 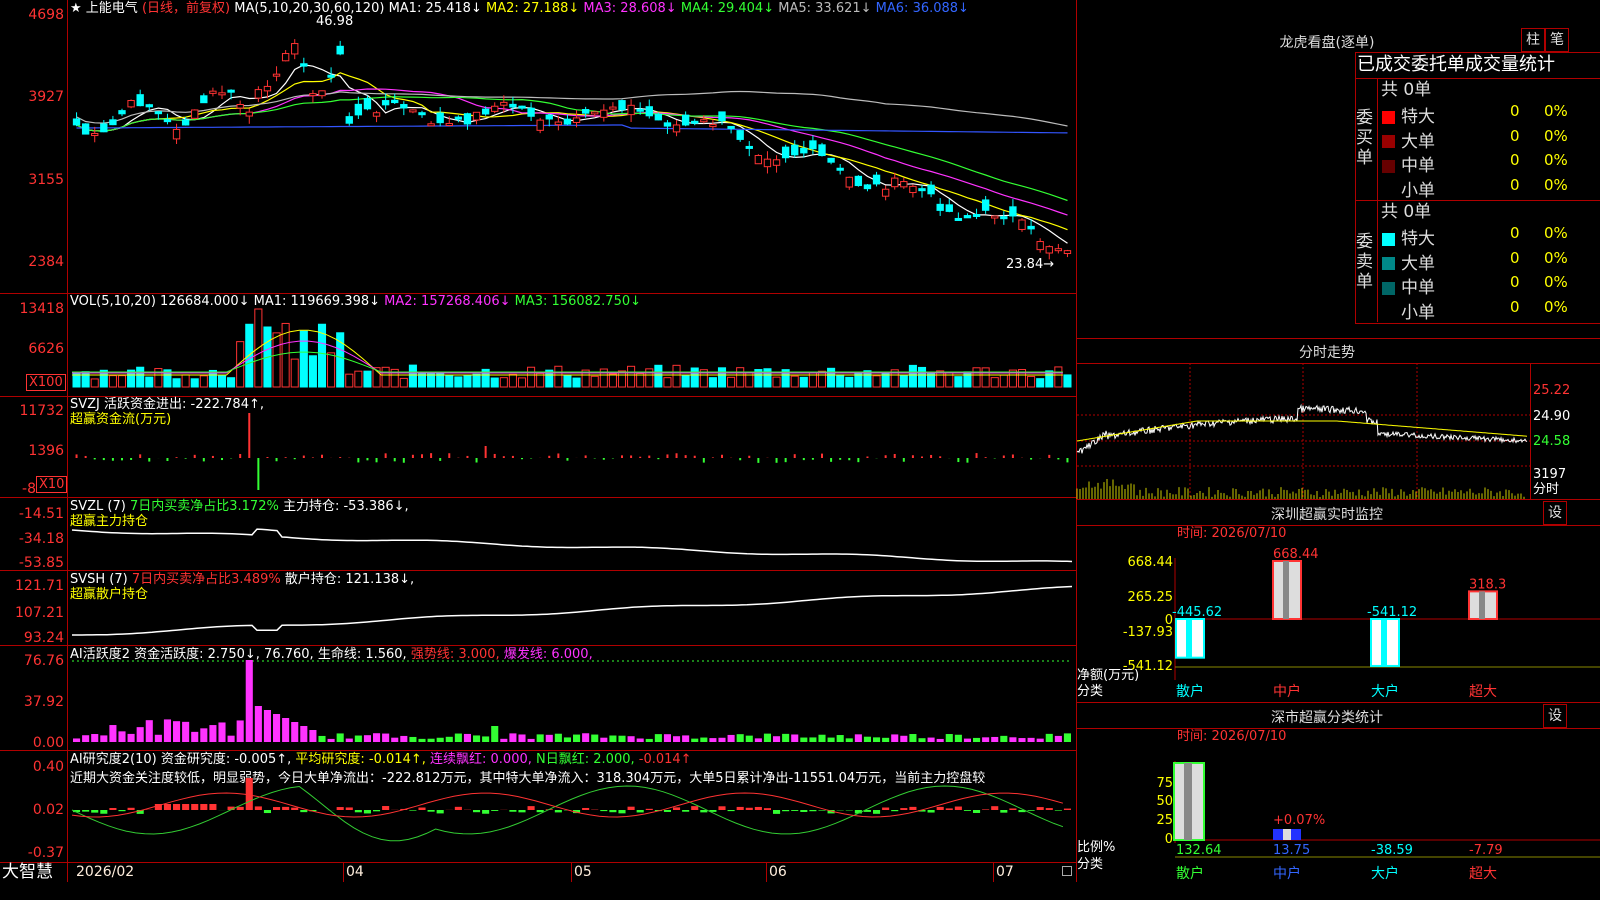 What do you see at coordinates (1338, 601) in the screenshot?
I see `sz-monitor-bar-chart: -445.62 散户 668.44 中户 -541.12 大户 318.3 超大` at bounding box center [1338, 601].